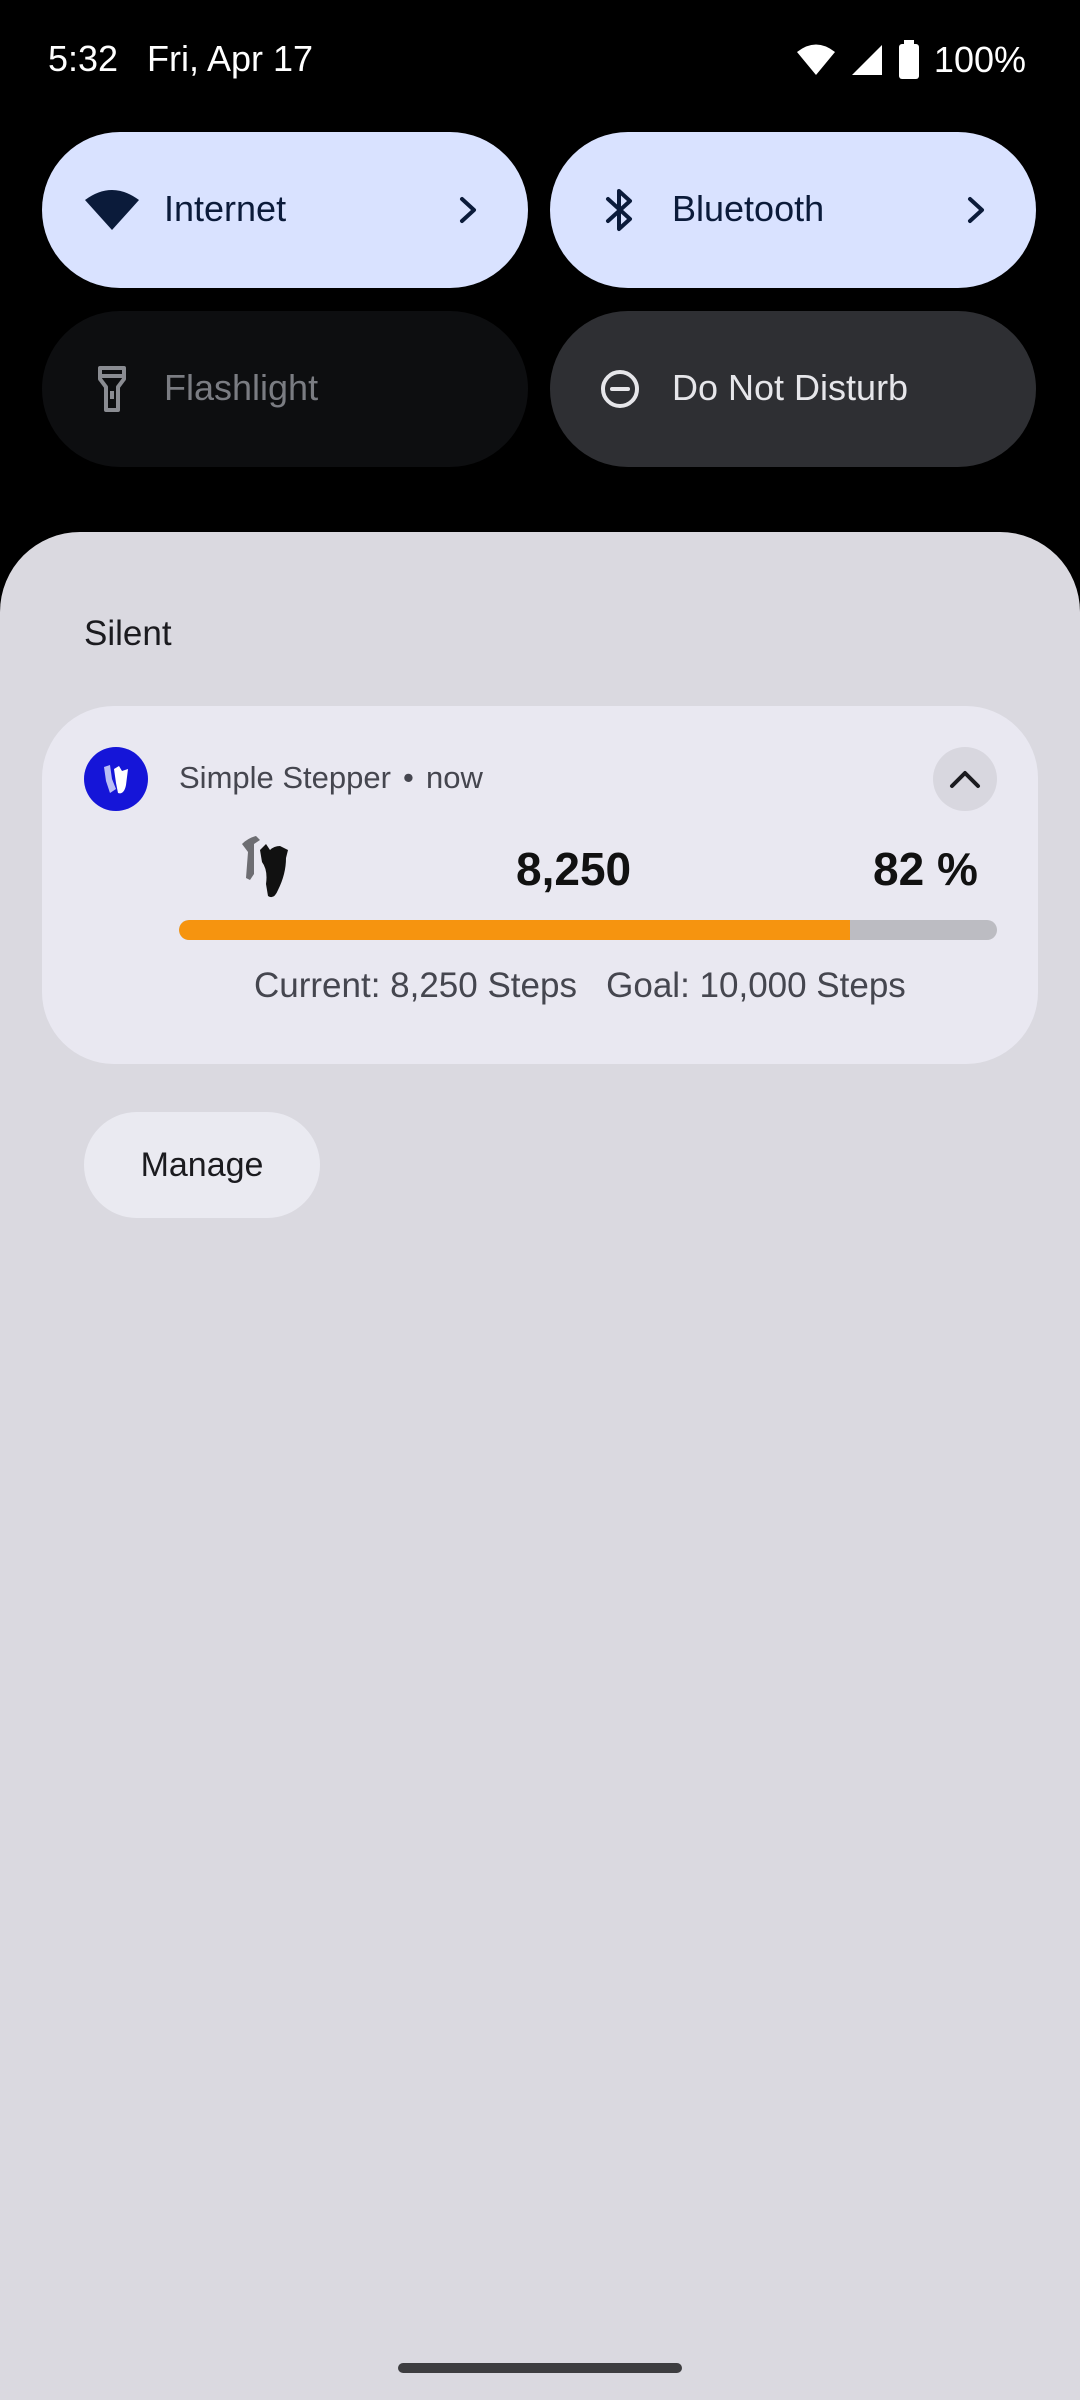  What do you see at coordinates (790, 387) in the screenshot?
I see `tile-do-not-disturb-label: Do Not Disturb` at bounding box center [790, 387].